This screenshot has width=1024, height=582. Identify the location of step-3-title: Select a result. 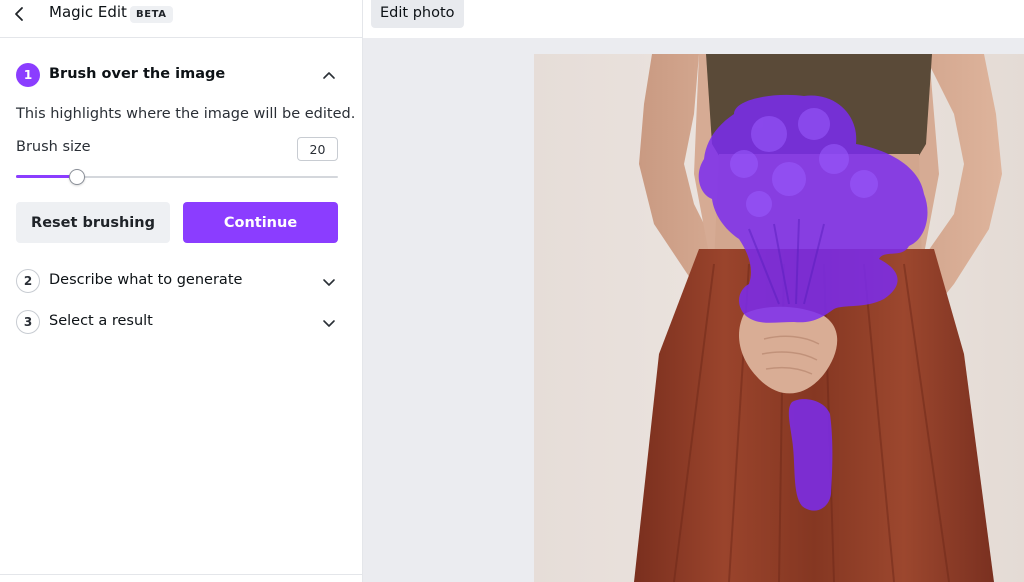
(101, 321).